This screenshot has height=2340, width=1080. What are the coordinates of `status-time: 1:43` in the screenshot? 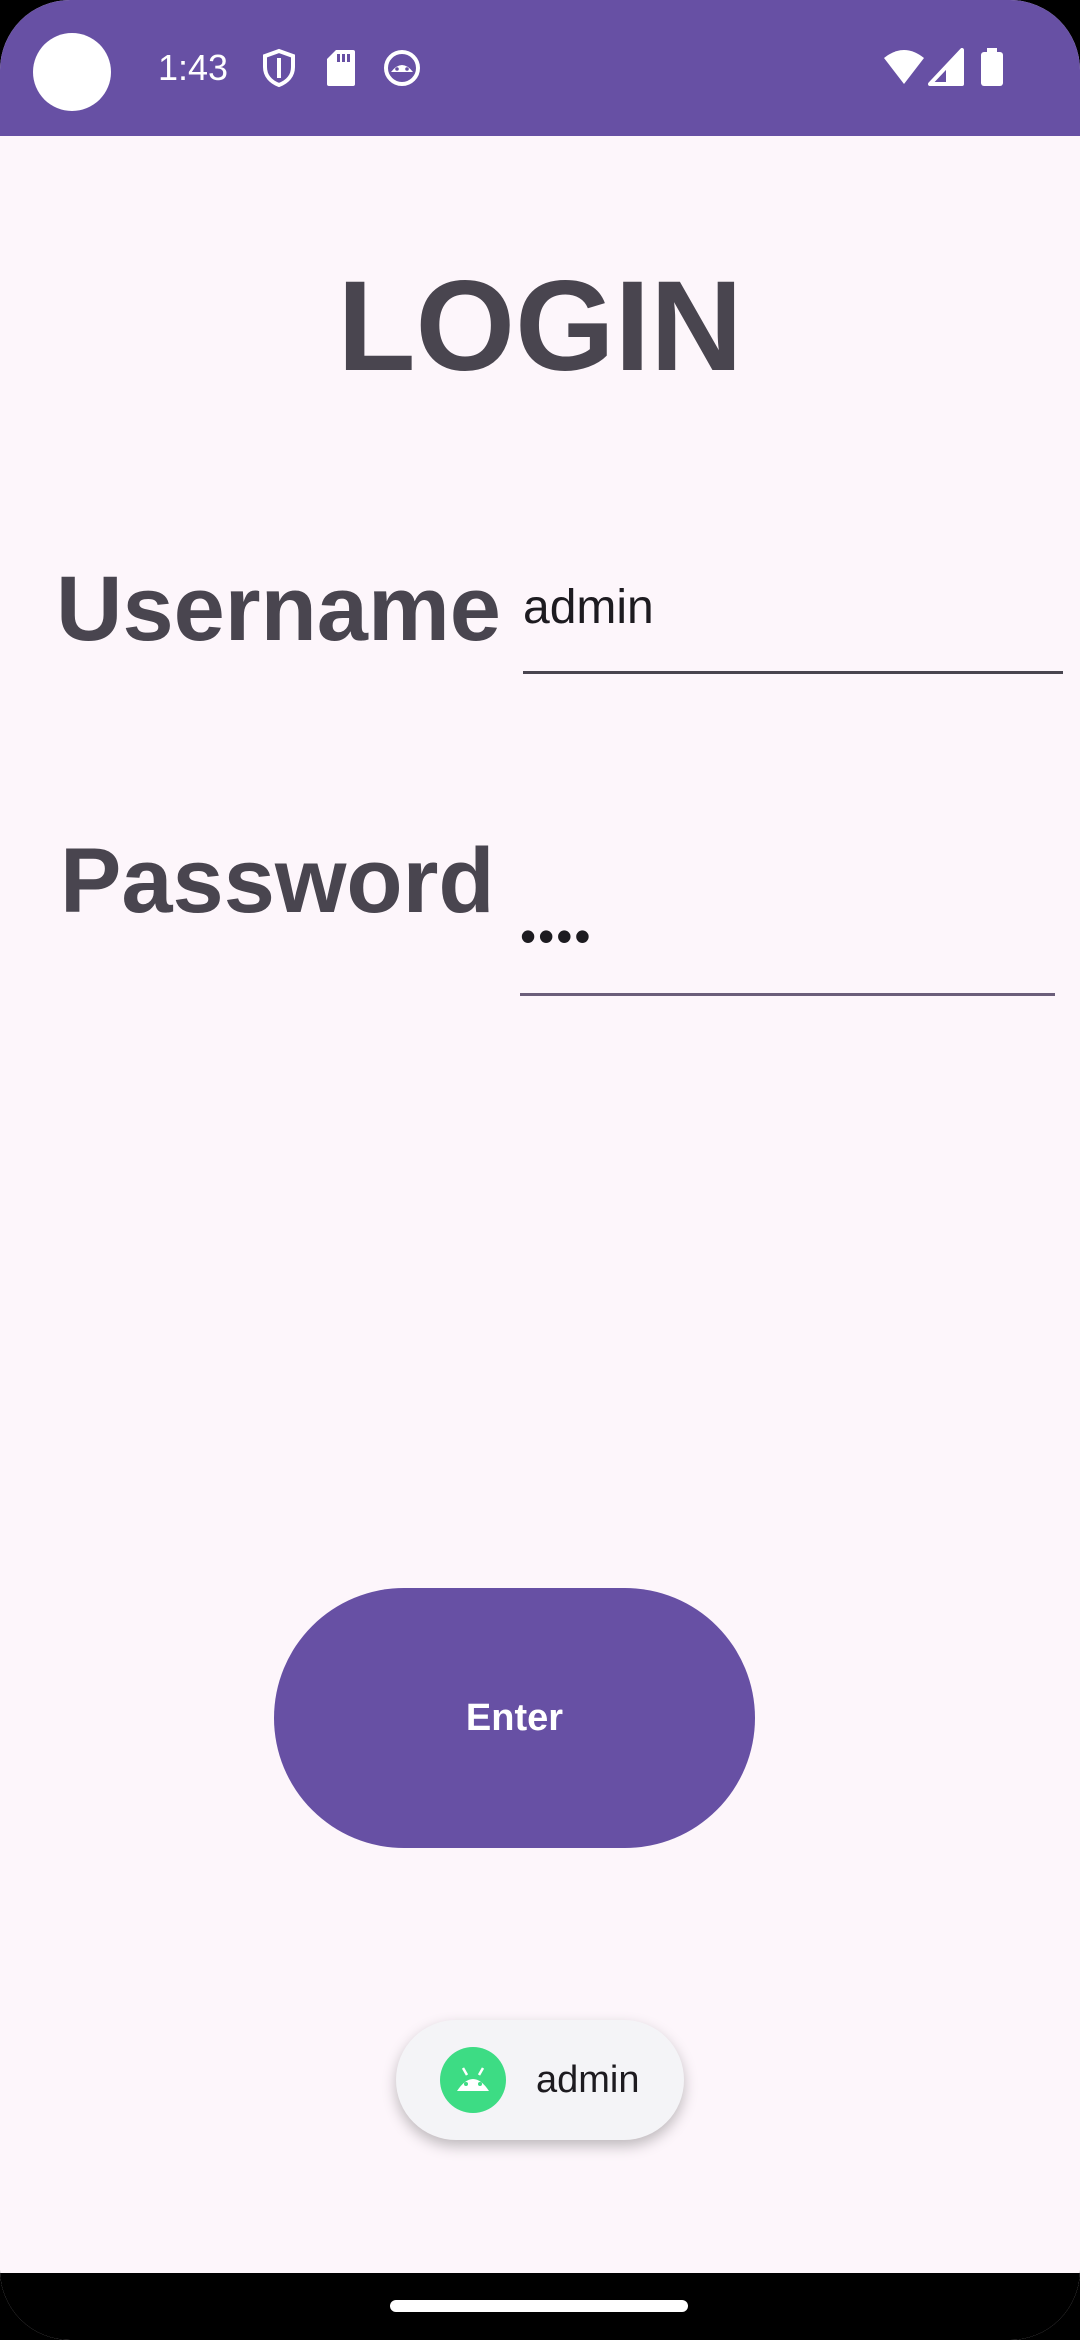 It's located at (193, 67).